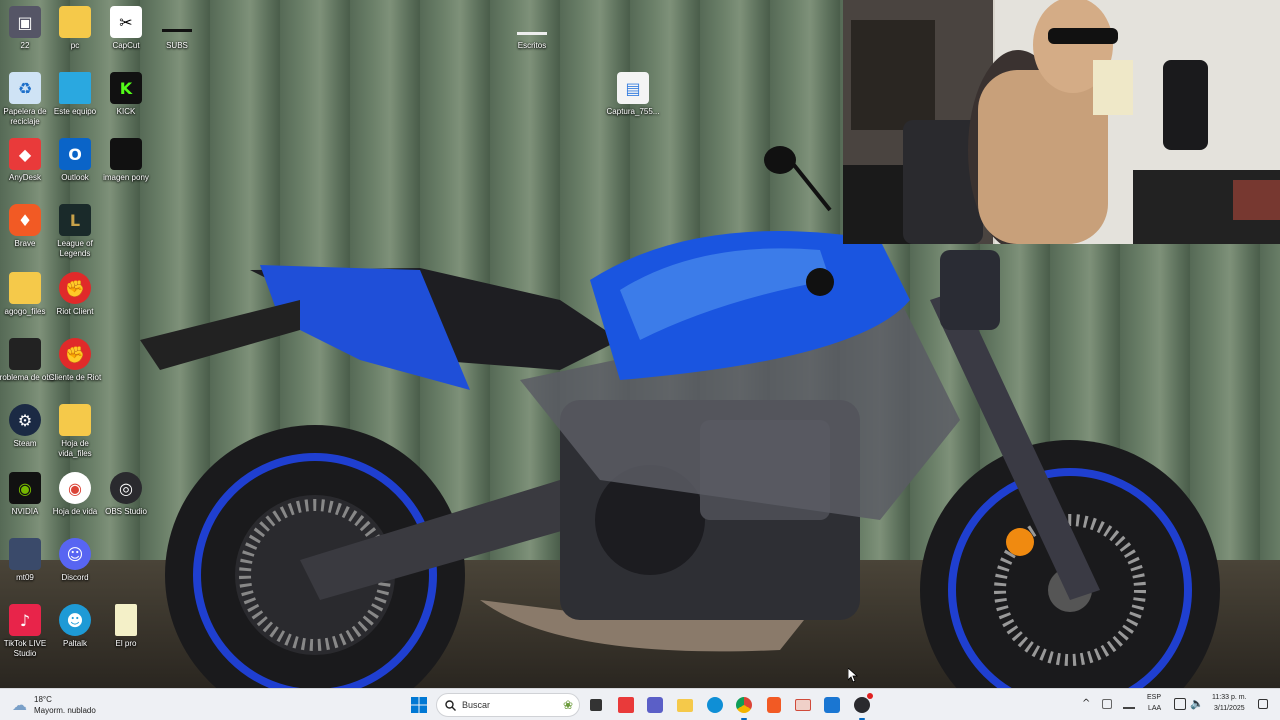 This screenshot has width=1280, height=720. I want to click on desktop-icon-cliente-riot: ✊ Cliente de Riot, so click(75, 360).